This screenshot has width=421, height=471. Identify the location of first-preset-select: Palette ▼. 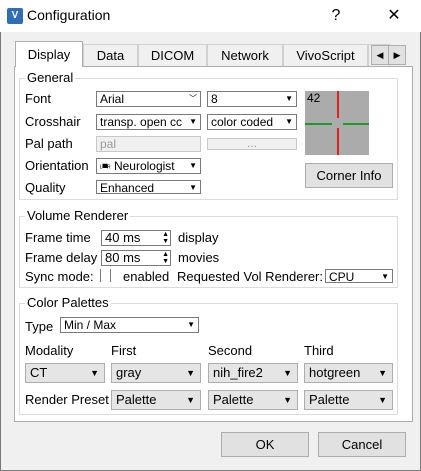
(156, 400).